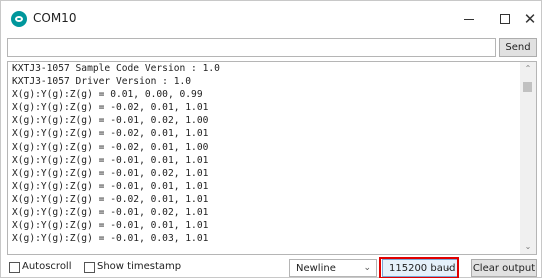 The height and width of the screenshot is (278, 542). What do you see at coordinates (528, 69) in the screenshot?
I see `scroll-up-icon: ⌃` at bounding box center [528, 69].